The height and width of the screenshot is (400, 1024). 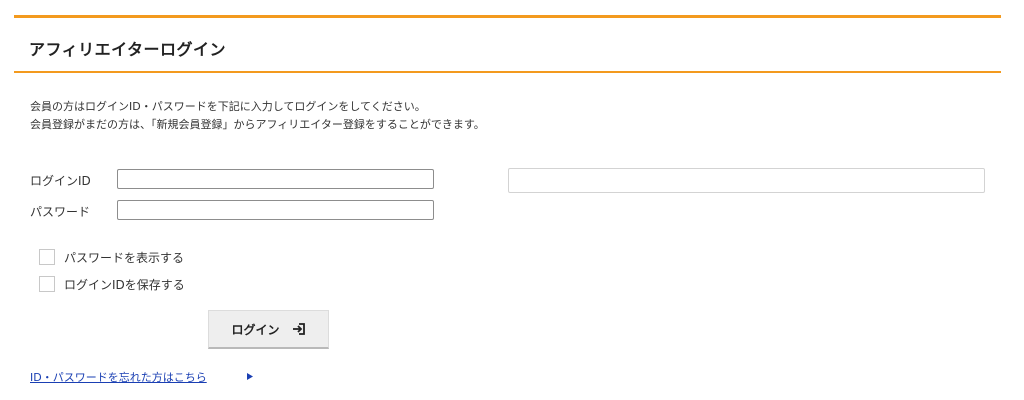 I want to click on title-divider, so click(x=507, y=72).